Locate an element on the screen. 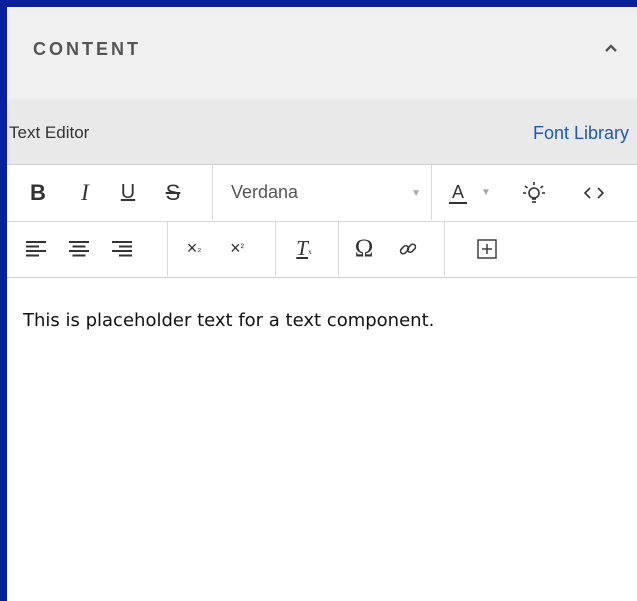 The width and height of the screenshot is (637, 601). text-color-caret-icon: ▼ is located at coordinates (486, 192).